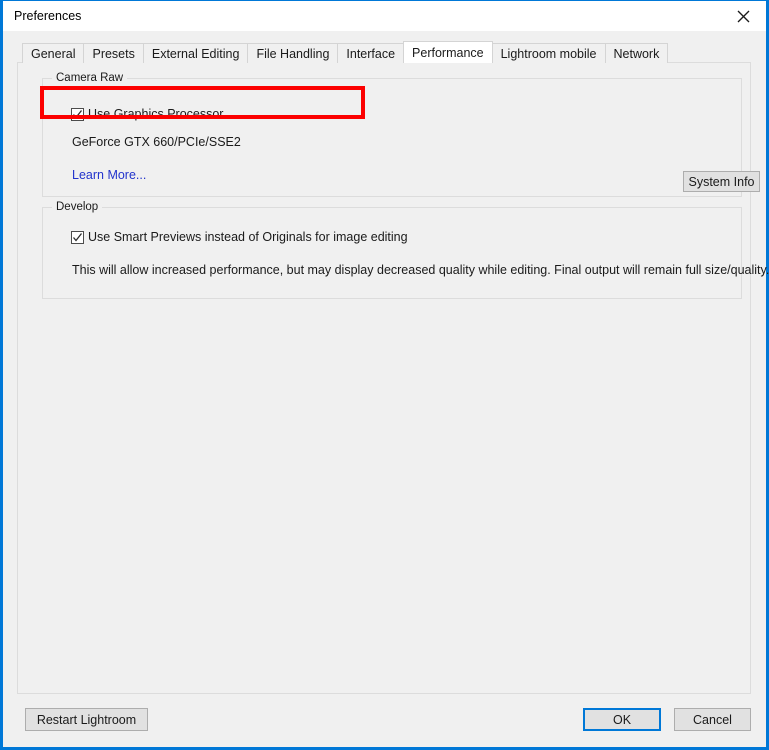  What do you see at coordinates (77, 207) in the screenshot?
I see `develop-legend: Develop` at bounding box center [77, 207].